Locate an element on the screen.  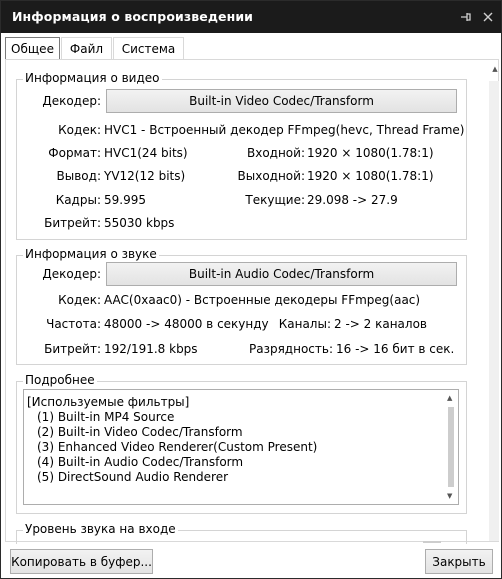
filter-line: (5) DirectSound Audio Renderer is located at coordinates (133, 477).